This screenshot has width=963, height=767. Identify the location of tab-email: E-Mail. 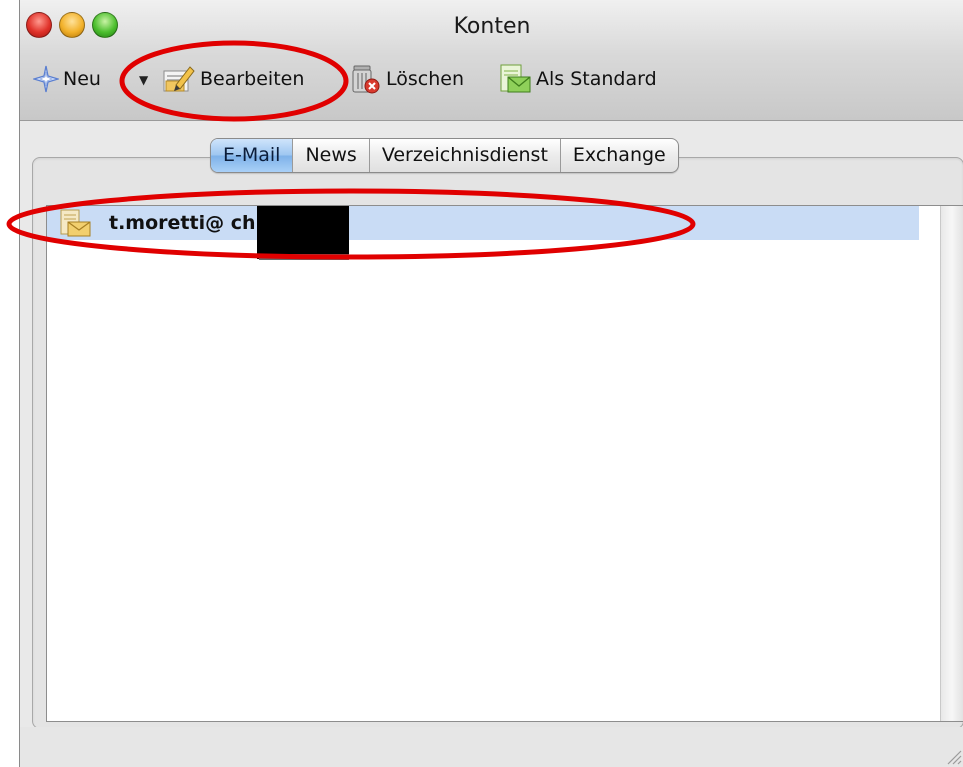
(252, 155).